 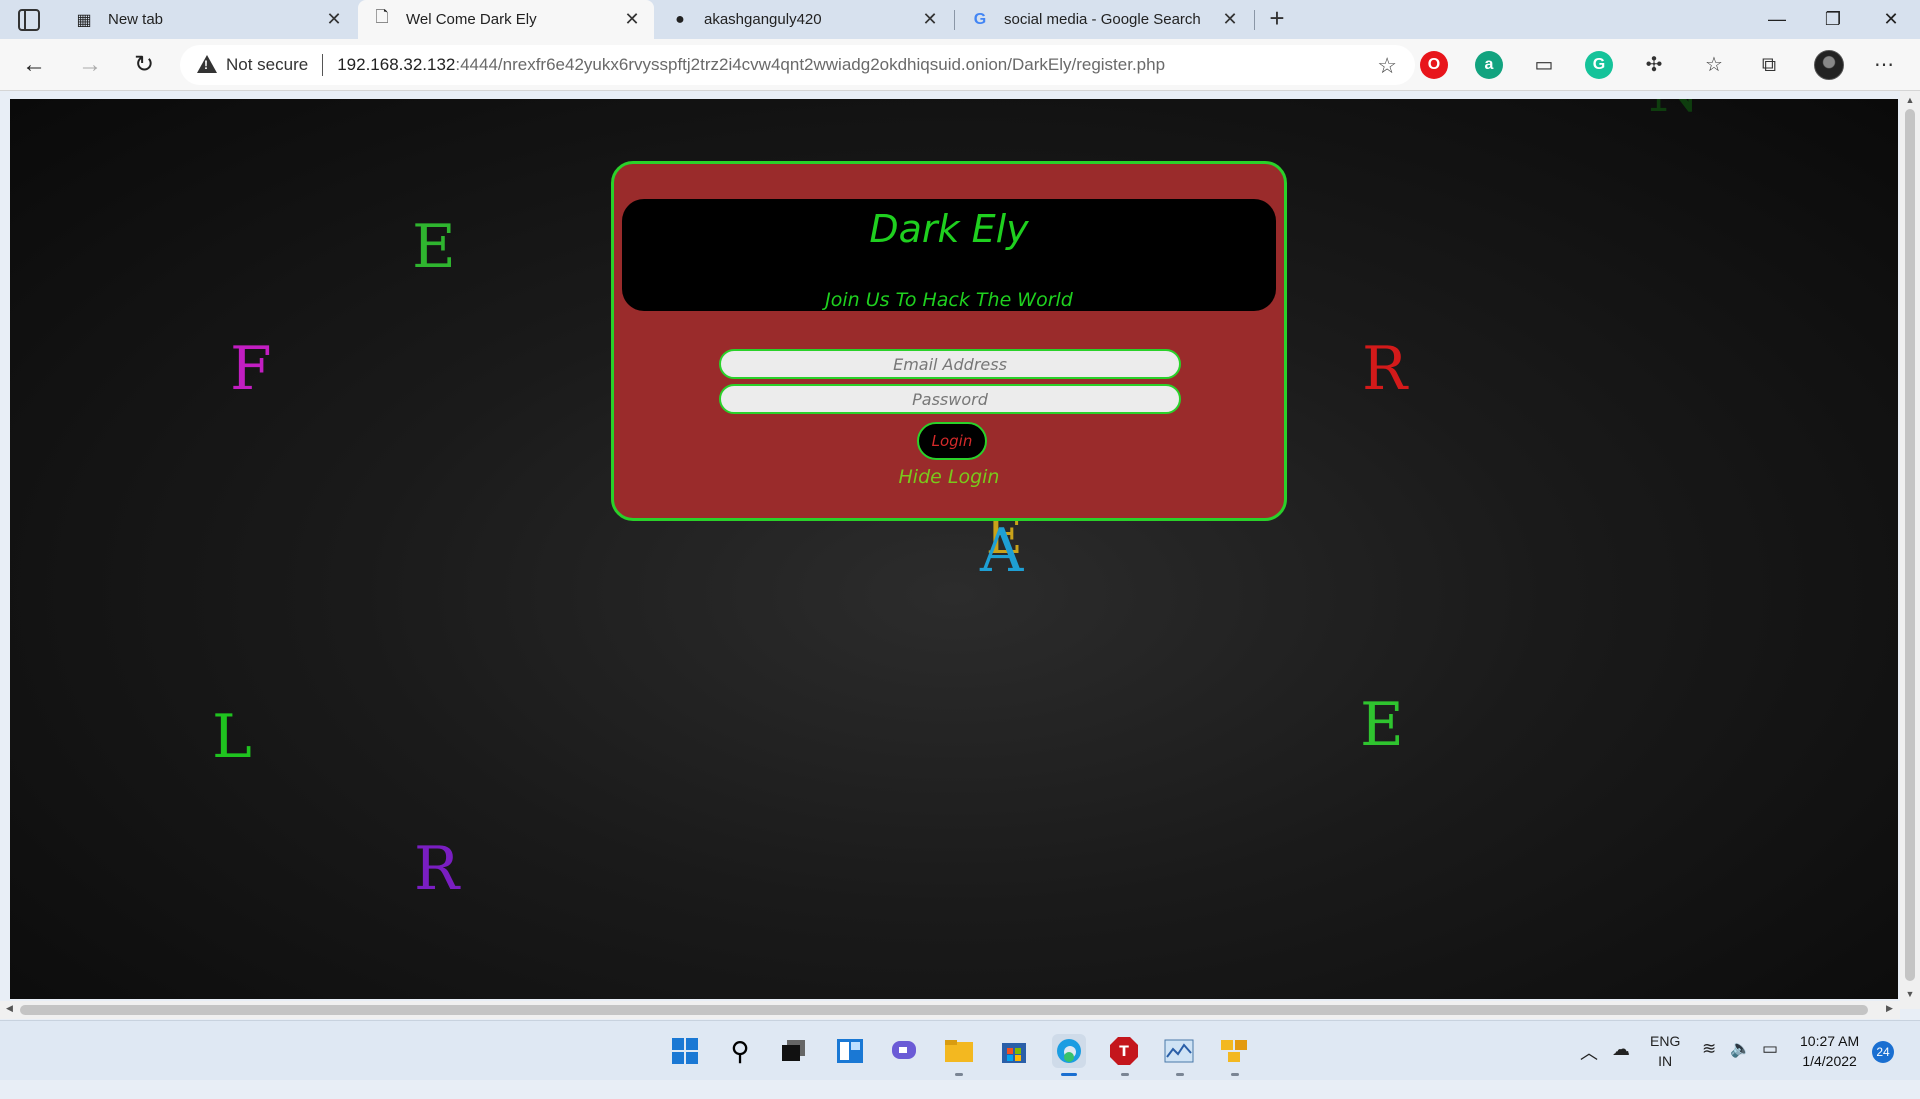 What do you see at coordinates (90, 65) in the screenshot?
I see `forward-icon: →` at bounding box center [90, 65].